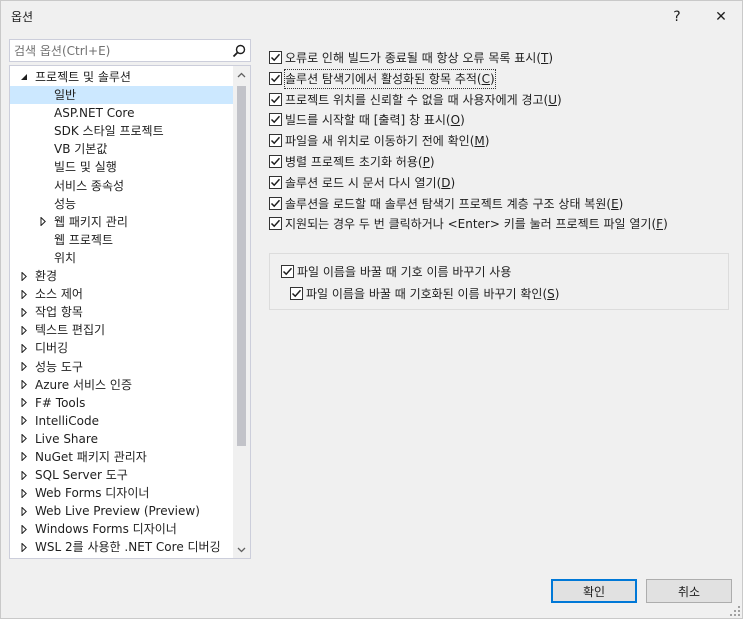 The height and width of the screenshot is (619, 743). What do you see at coordinates (122, 348) in the screenshot?
I see `tree-item: 디버깅` at bounding box center [122, 348].